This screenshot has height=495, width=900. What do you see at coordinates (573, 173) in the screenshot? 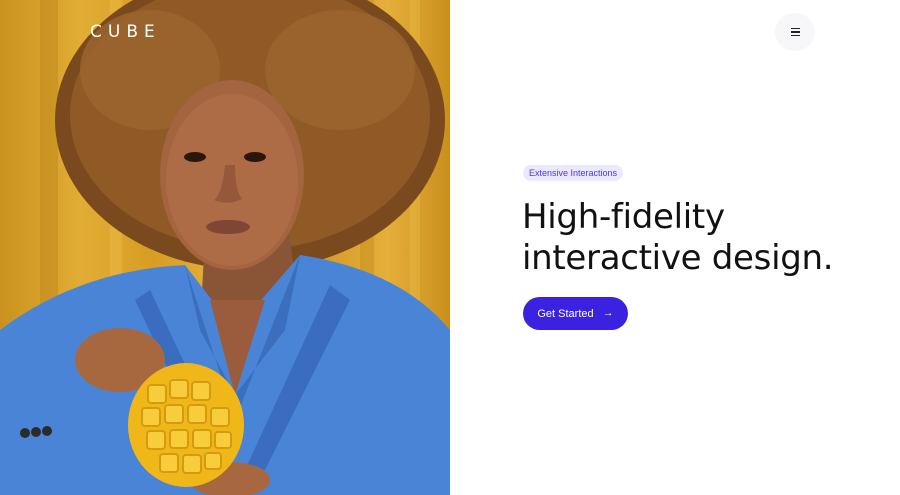
I see `feature-badge: Extensive Interactions` at bounding box center [573, 173].